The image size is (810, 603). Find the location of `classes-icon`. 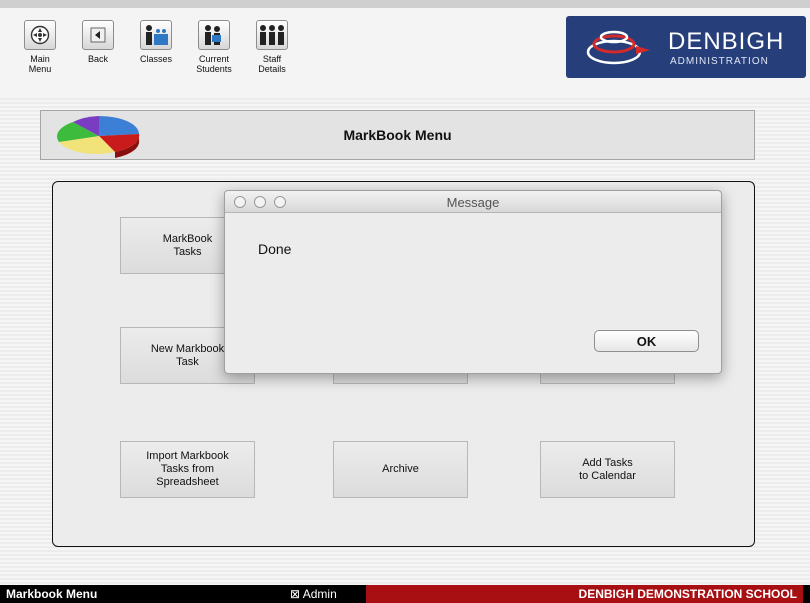

classes-icon is located at coordinates (156, 35).